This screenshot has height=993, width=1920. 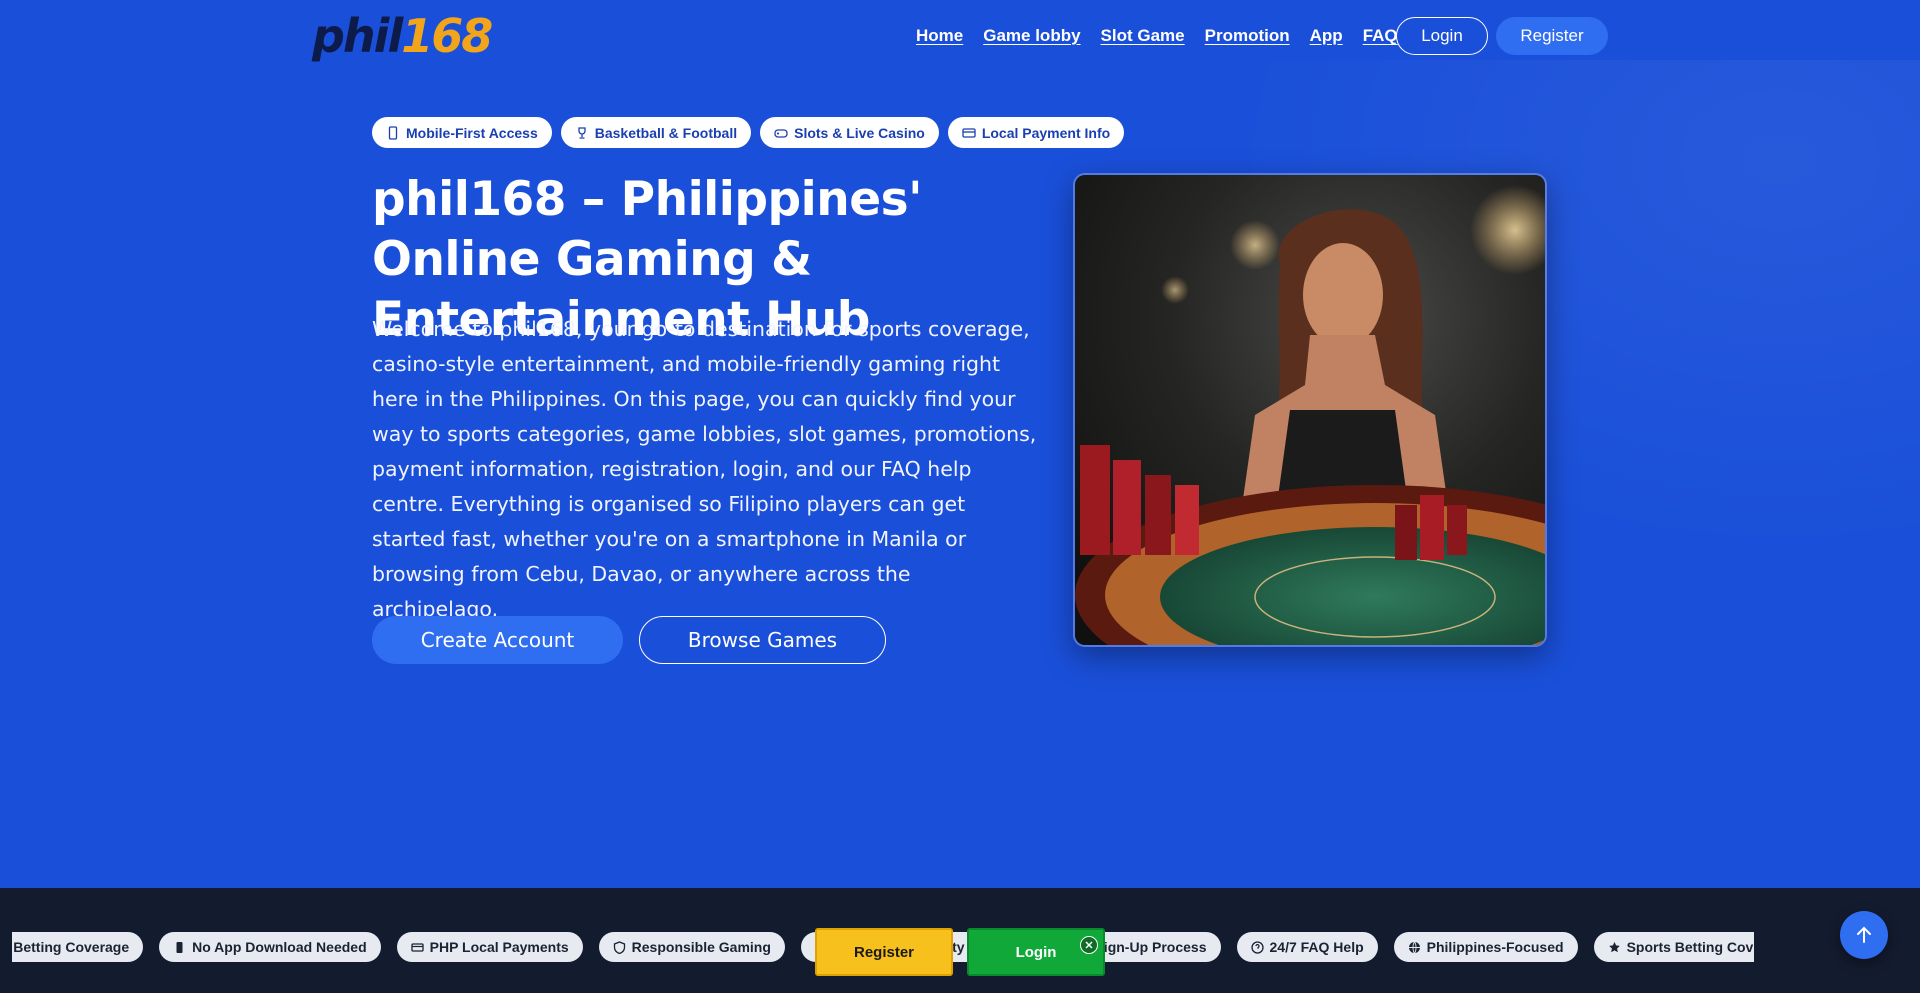 I want to click on marquee-item: PHP Local Payments, so click(x=489, y=947).